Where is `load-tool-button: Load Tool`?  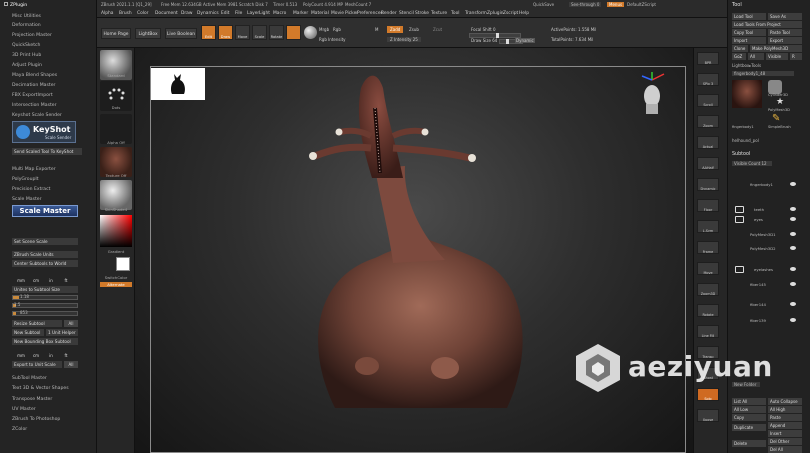 load-tool-button: Load Tool is located at coordinates (749, 16).